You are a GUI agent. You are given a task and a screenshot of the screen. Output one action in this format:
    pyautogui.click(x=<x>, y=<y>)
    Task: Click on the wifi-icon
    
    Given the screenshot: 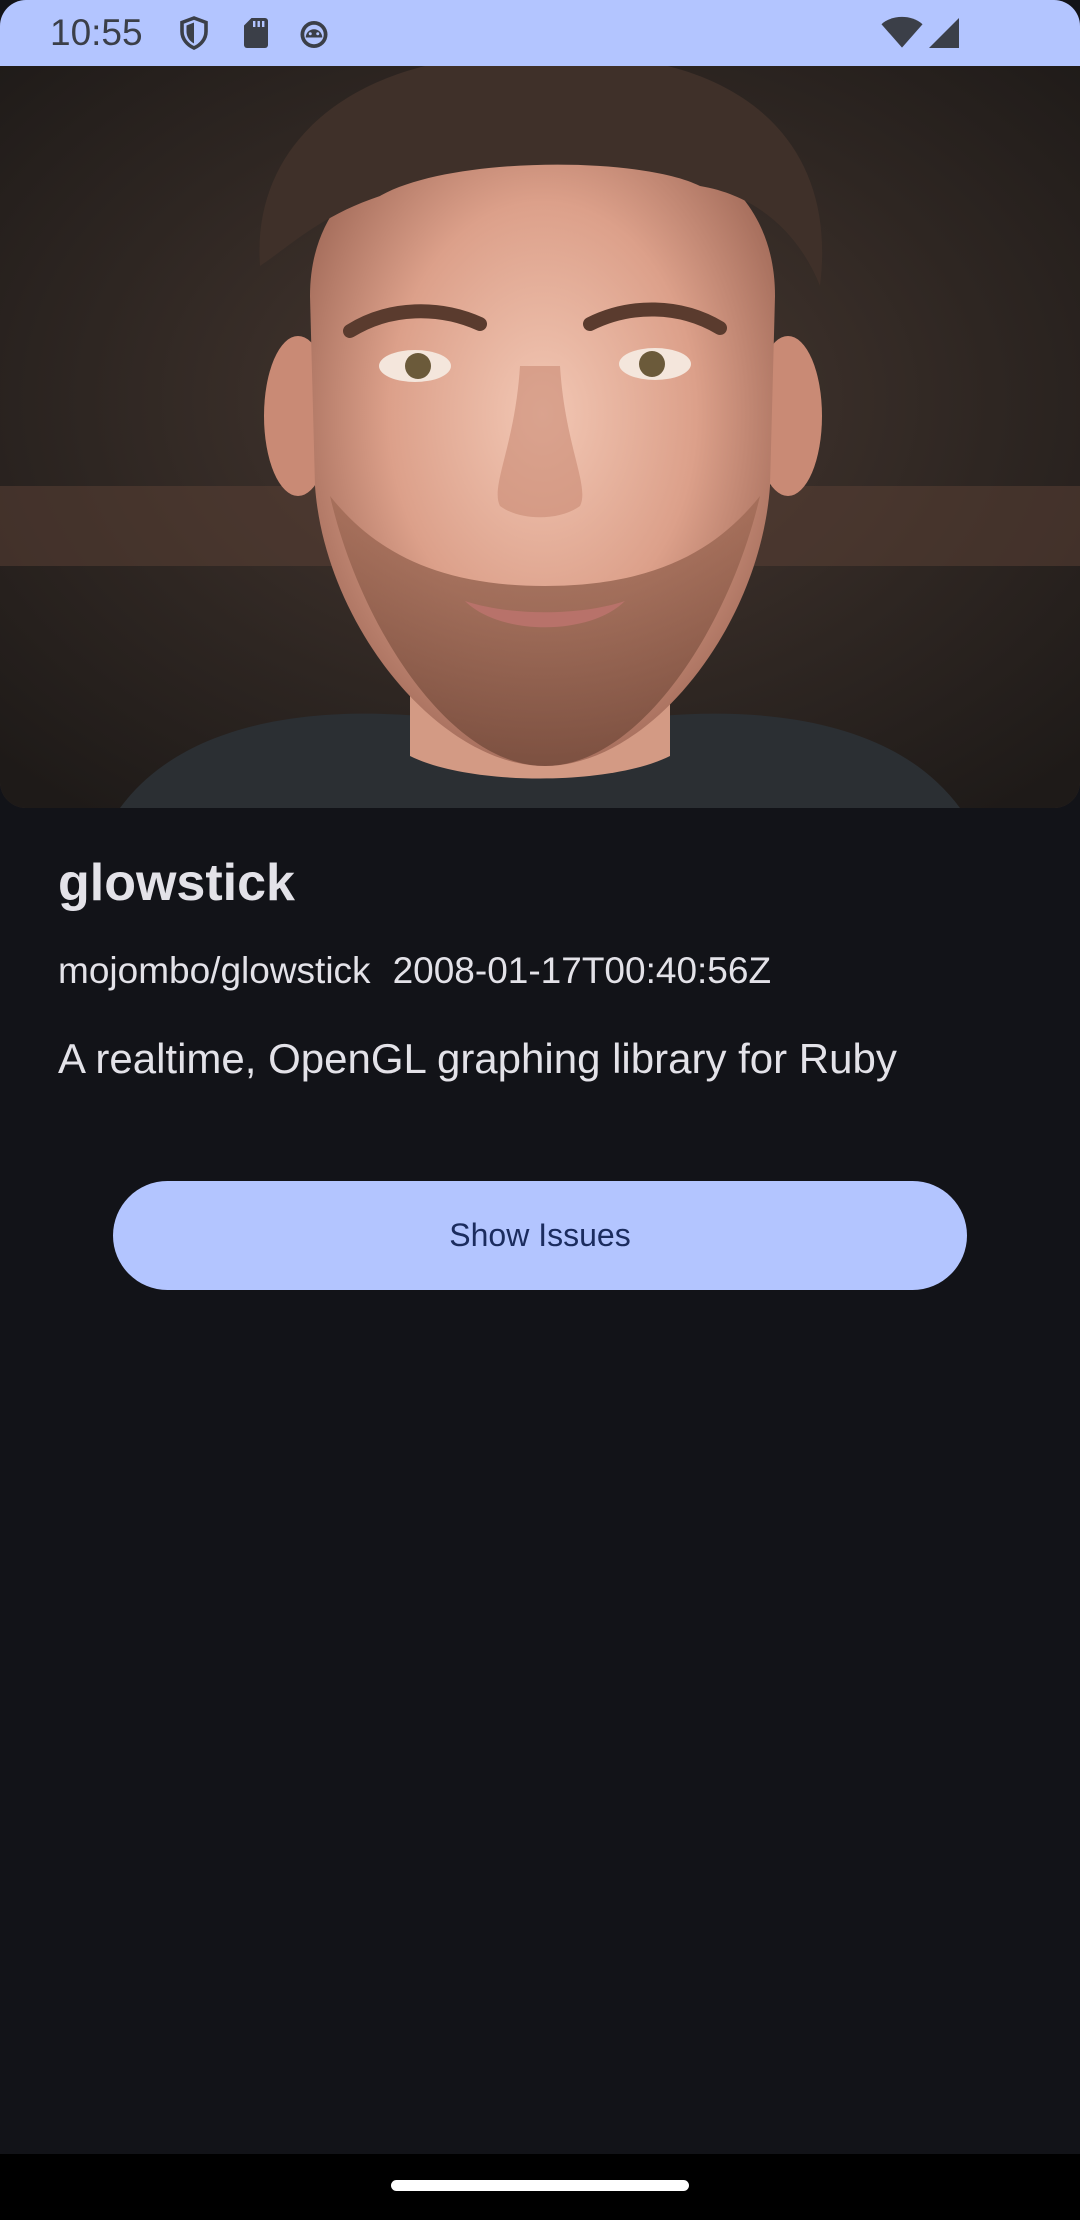 What is the action you would take?
    pyautogui.click(x=902, y=32)
    